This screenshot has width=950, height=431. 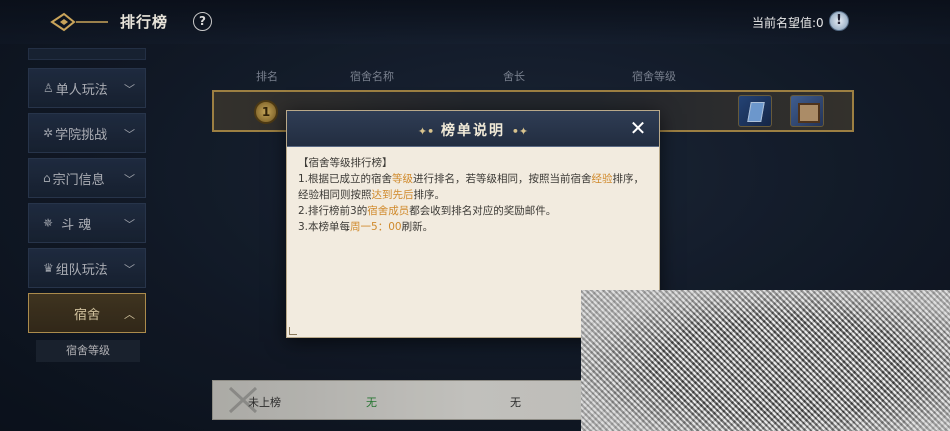 I want to click on rule-text: 进行排名，若等级相同，按照当前宿舍, so click(x=502, y=179).